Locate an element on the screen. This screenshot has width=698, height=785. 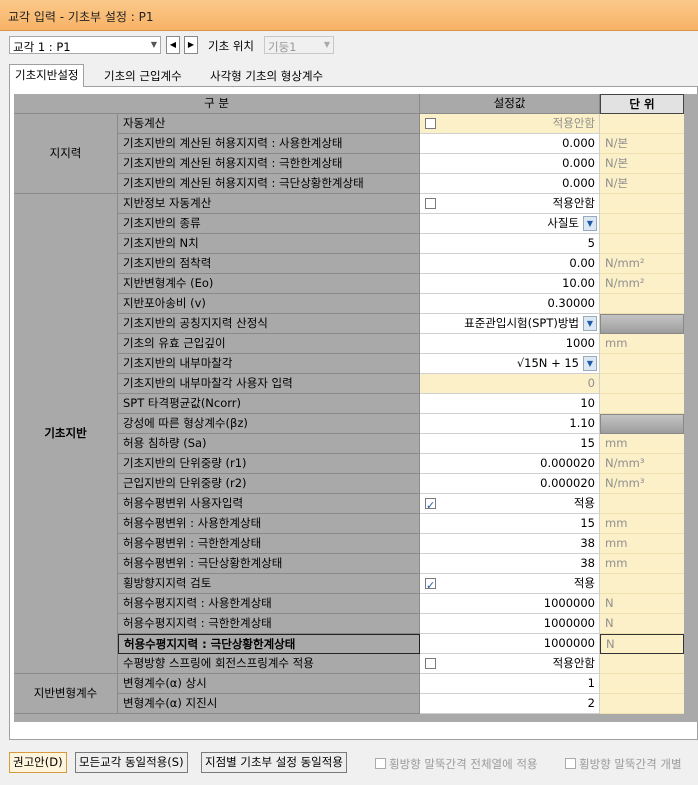
tab-embedment-coefficient: 기초의 근입계수 is located at coordinates (143, 76).